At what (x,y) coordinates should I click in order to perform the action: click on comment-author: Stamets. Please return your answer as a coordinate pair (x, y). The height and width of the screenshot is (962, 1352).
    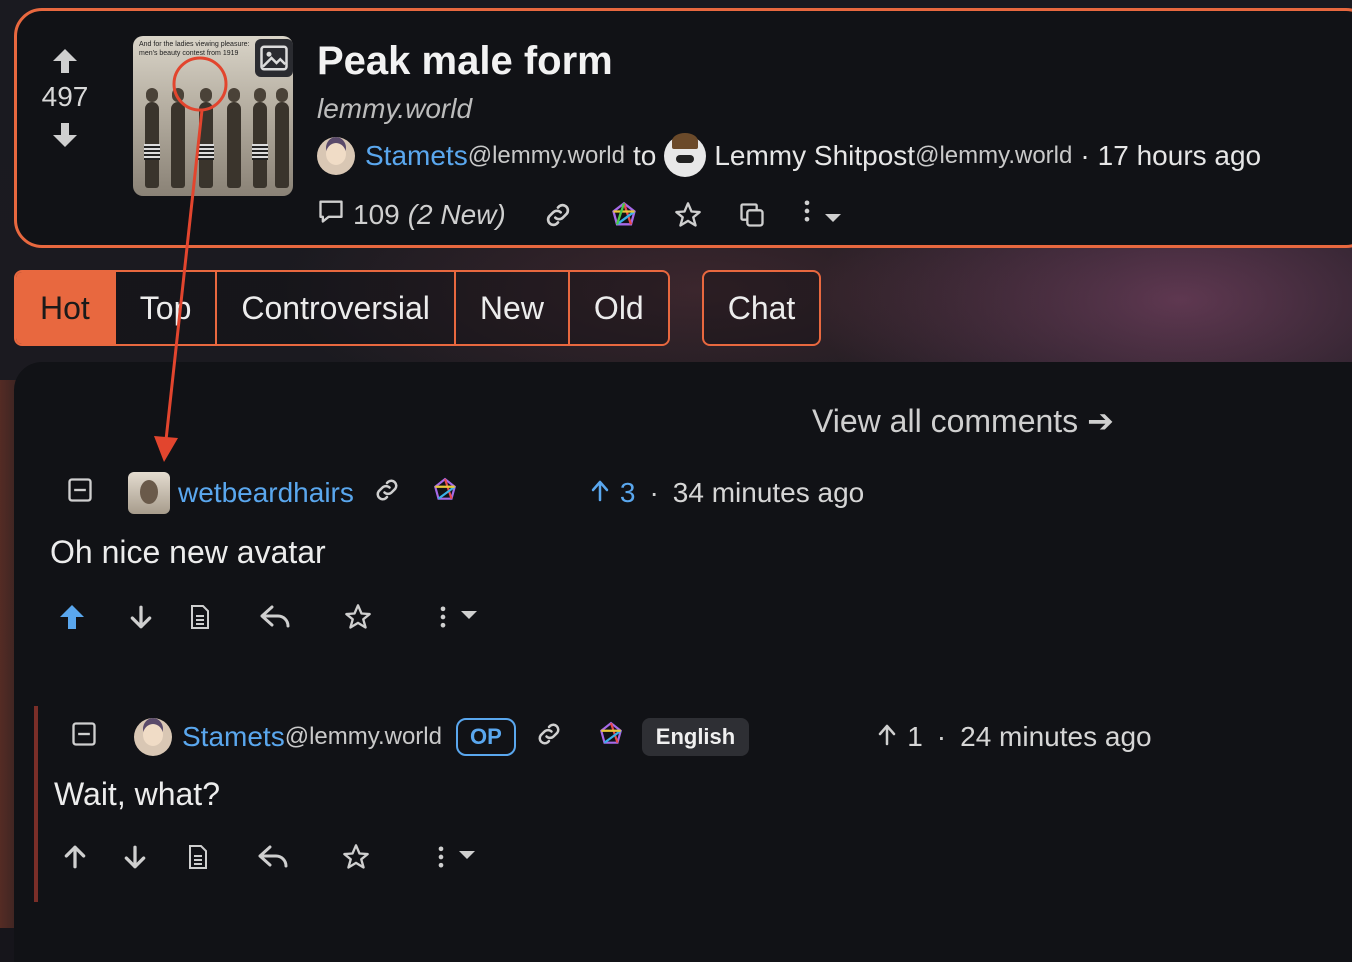
    Looking at the image, I should click on (233, 737).